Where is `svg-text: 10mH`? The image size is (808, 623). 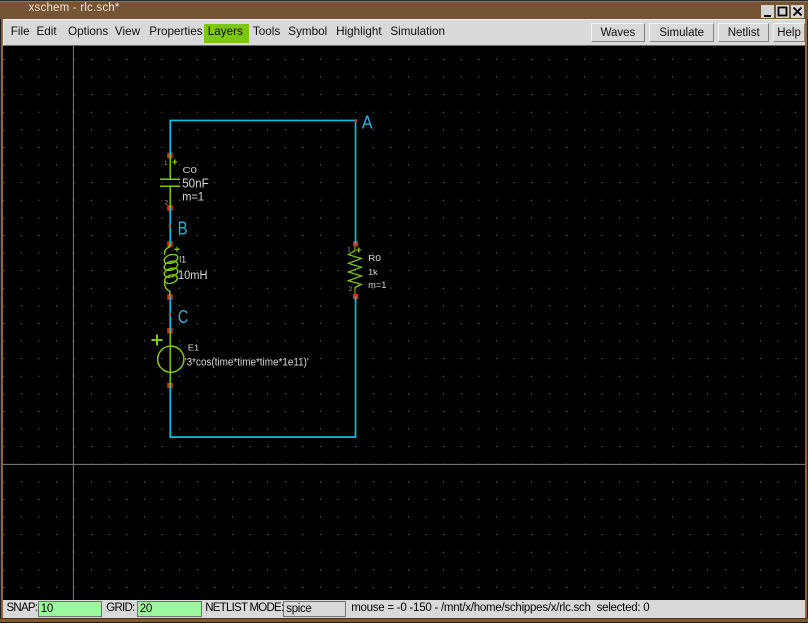 svg-text: 10mH is located at coordinates (193, 275).